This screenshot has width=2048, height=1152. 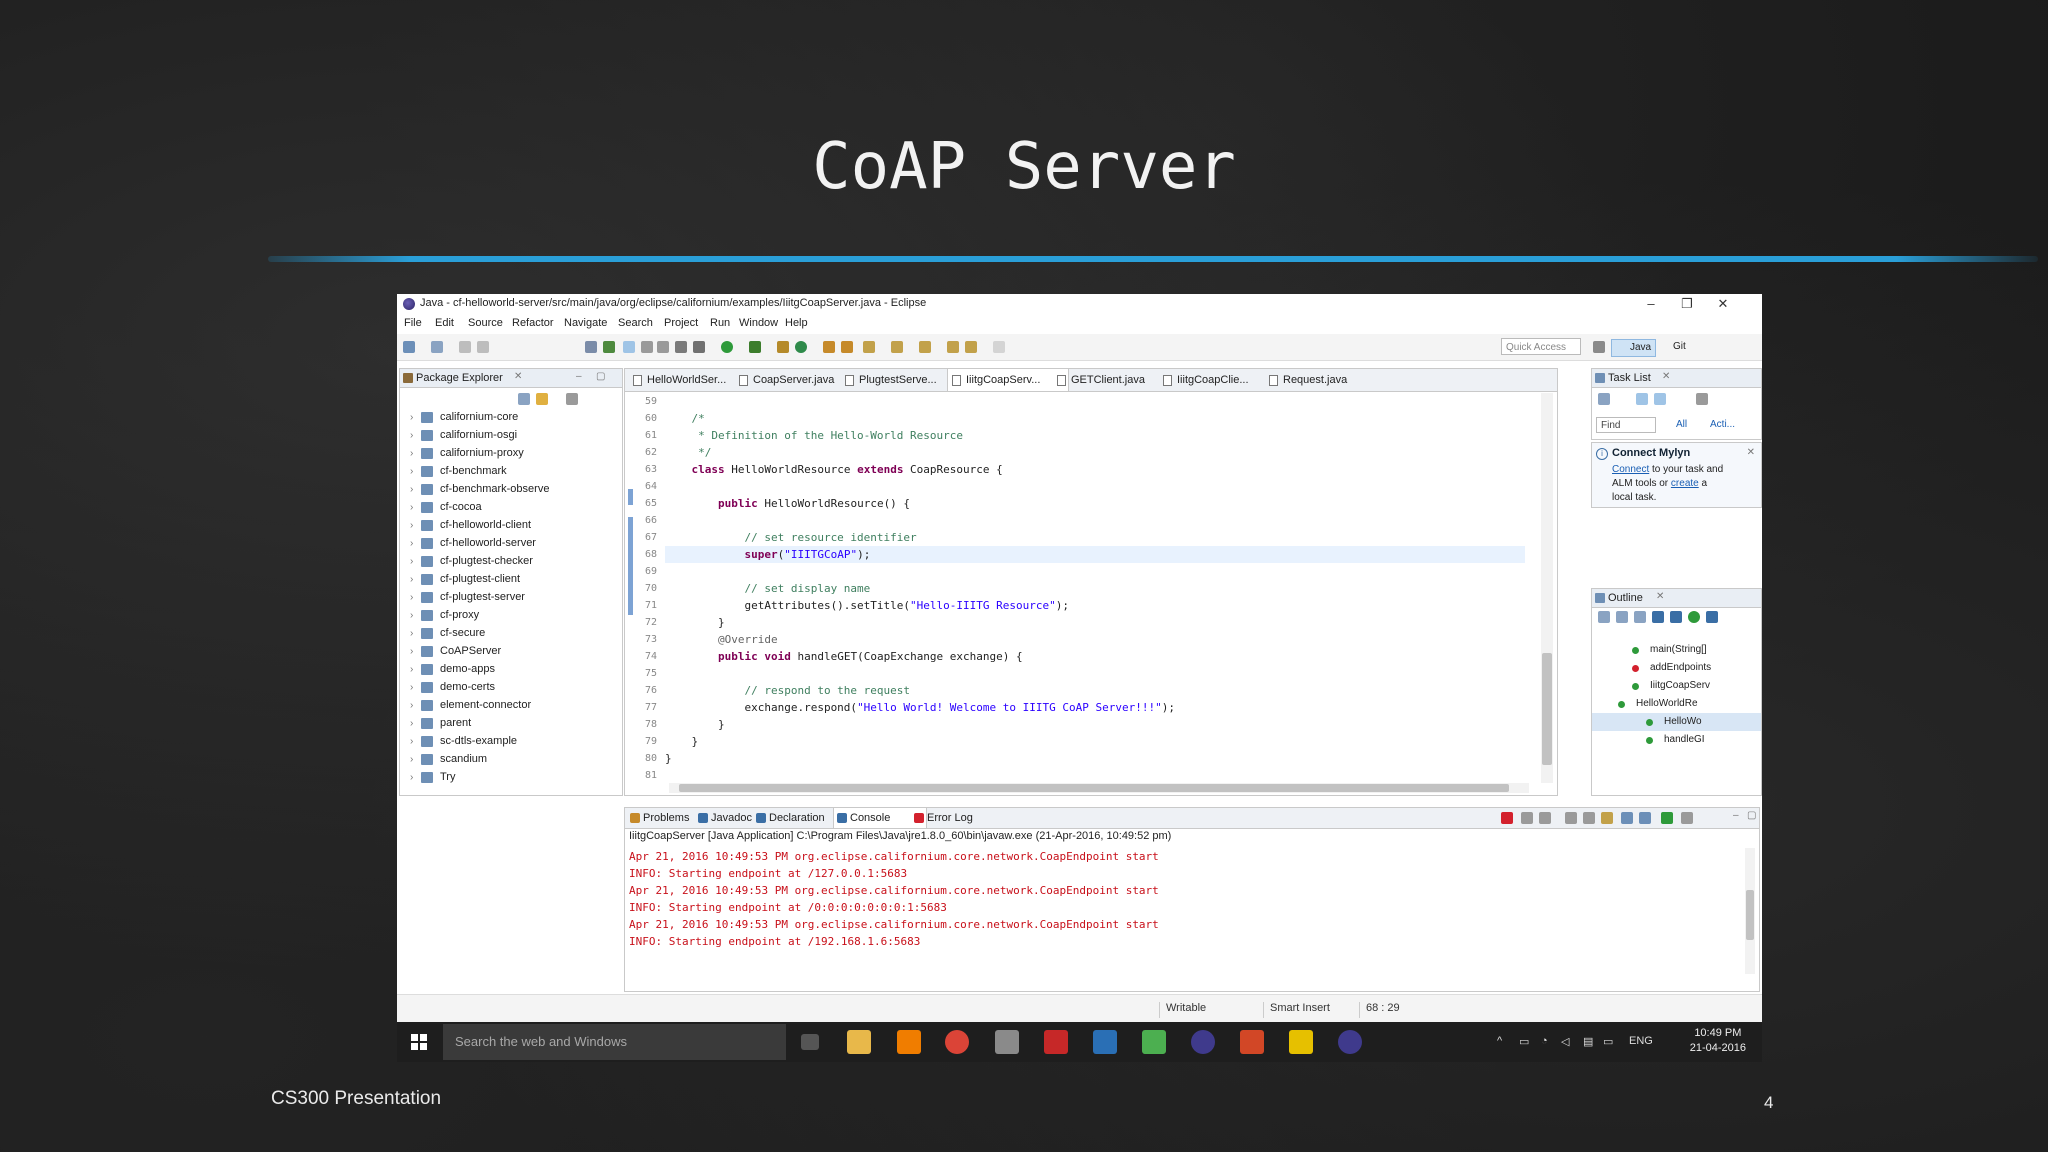 What do you see at coordinates (1085, 418) in the screenshot?
I see `code-line: 60 /*` at bounding box center [1085, 418].